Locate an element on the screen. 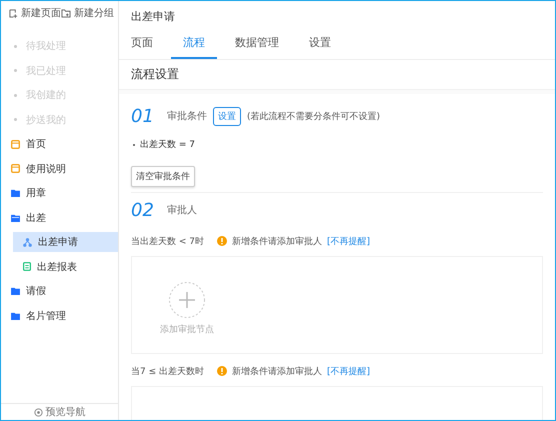 Image resolution: width=556 pixels, height=421 pixels. step-title: 审批条件 is located at coordinates (187, 116).